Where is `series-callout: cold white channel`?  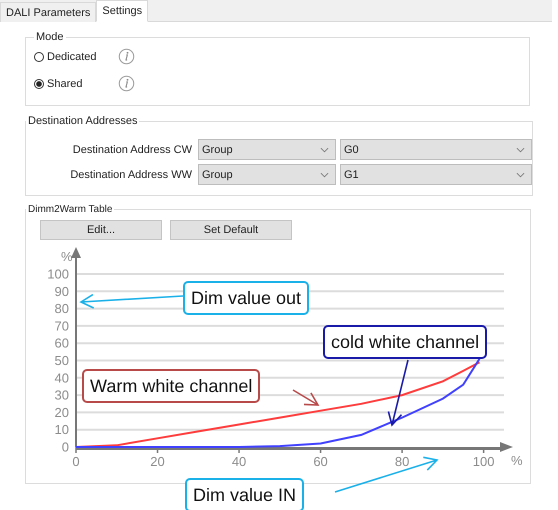
series-callout: cold white channel is located at coordinates (405, 342).